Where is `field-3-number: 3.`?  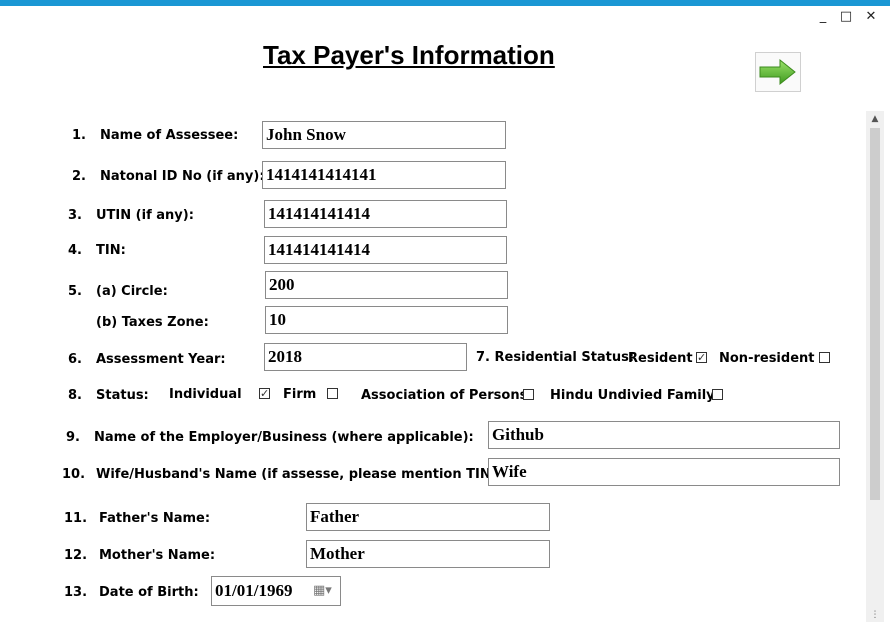 field-3-number: 3. is located at coordinates (75, 215).